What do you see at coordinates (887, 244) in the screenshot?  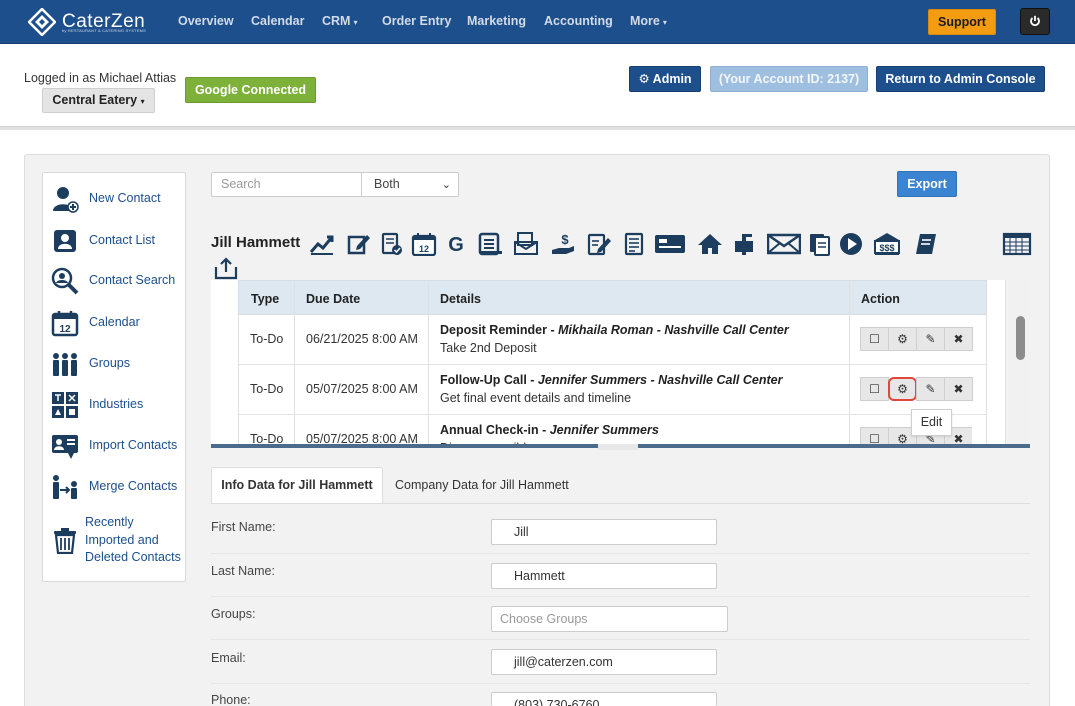 I see `bank-icon: $$$` at bounding box center [887, 244].